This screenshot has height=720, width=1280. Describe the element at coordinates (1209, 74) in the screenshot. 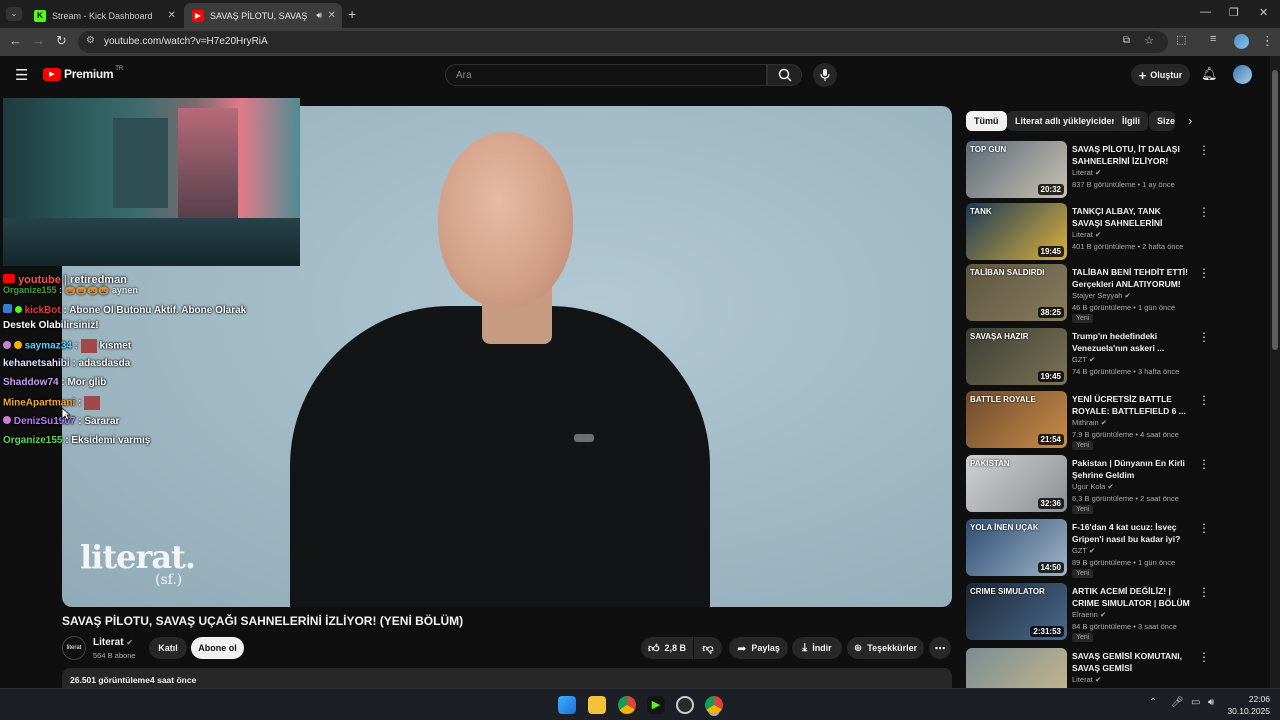

I see `notifications-bell-icon: 🔔︎` at that location.